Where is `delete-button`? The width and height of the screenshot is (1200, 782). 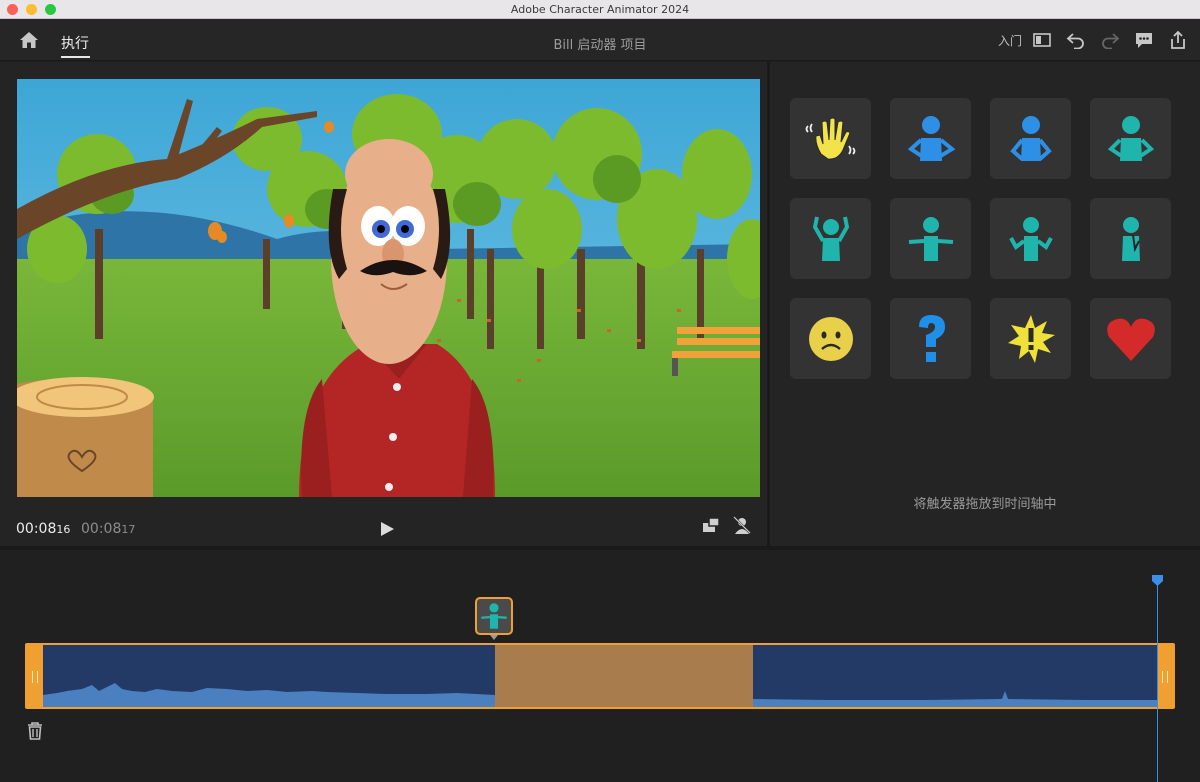
delete-button is located at coordinates (35, 731).